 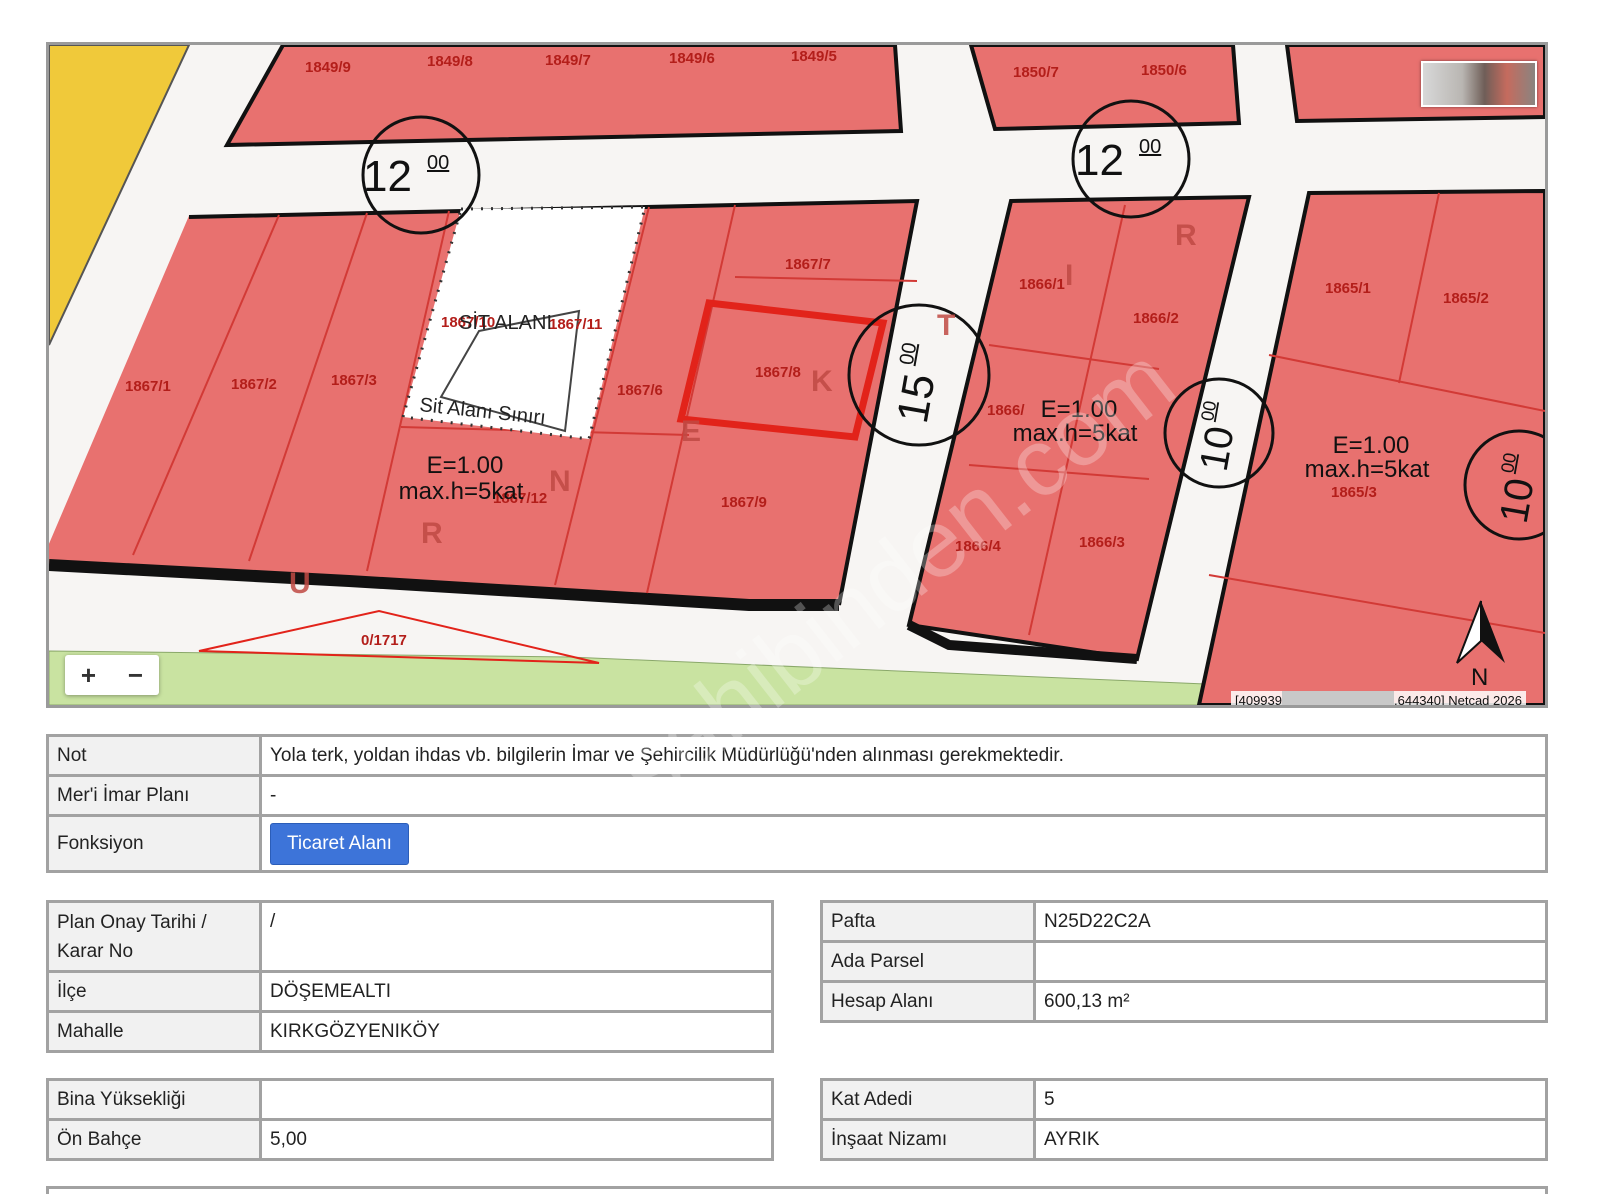 What do you see at coordinates (1479, 677) in the screenshot?
I see `north-label: N` at bounding box center [1479, 677].